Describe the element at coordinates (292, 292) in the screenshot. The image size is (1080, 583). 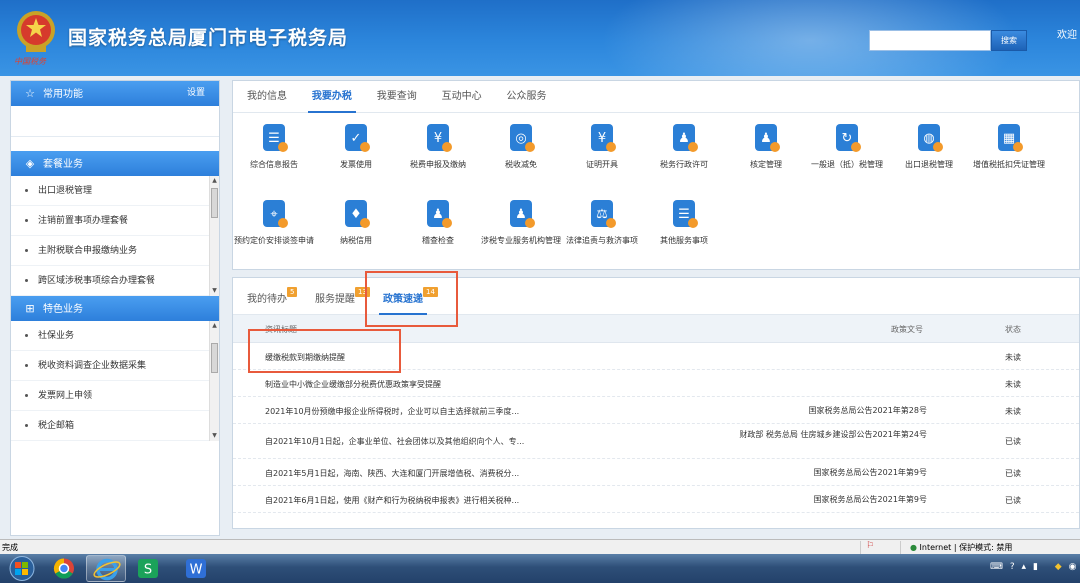
I see `count-badge: 5` at that location.